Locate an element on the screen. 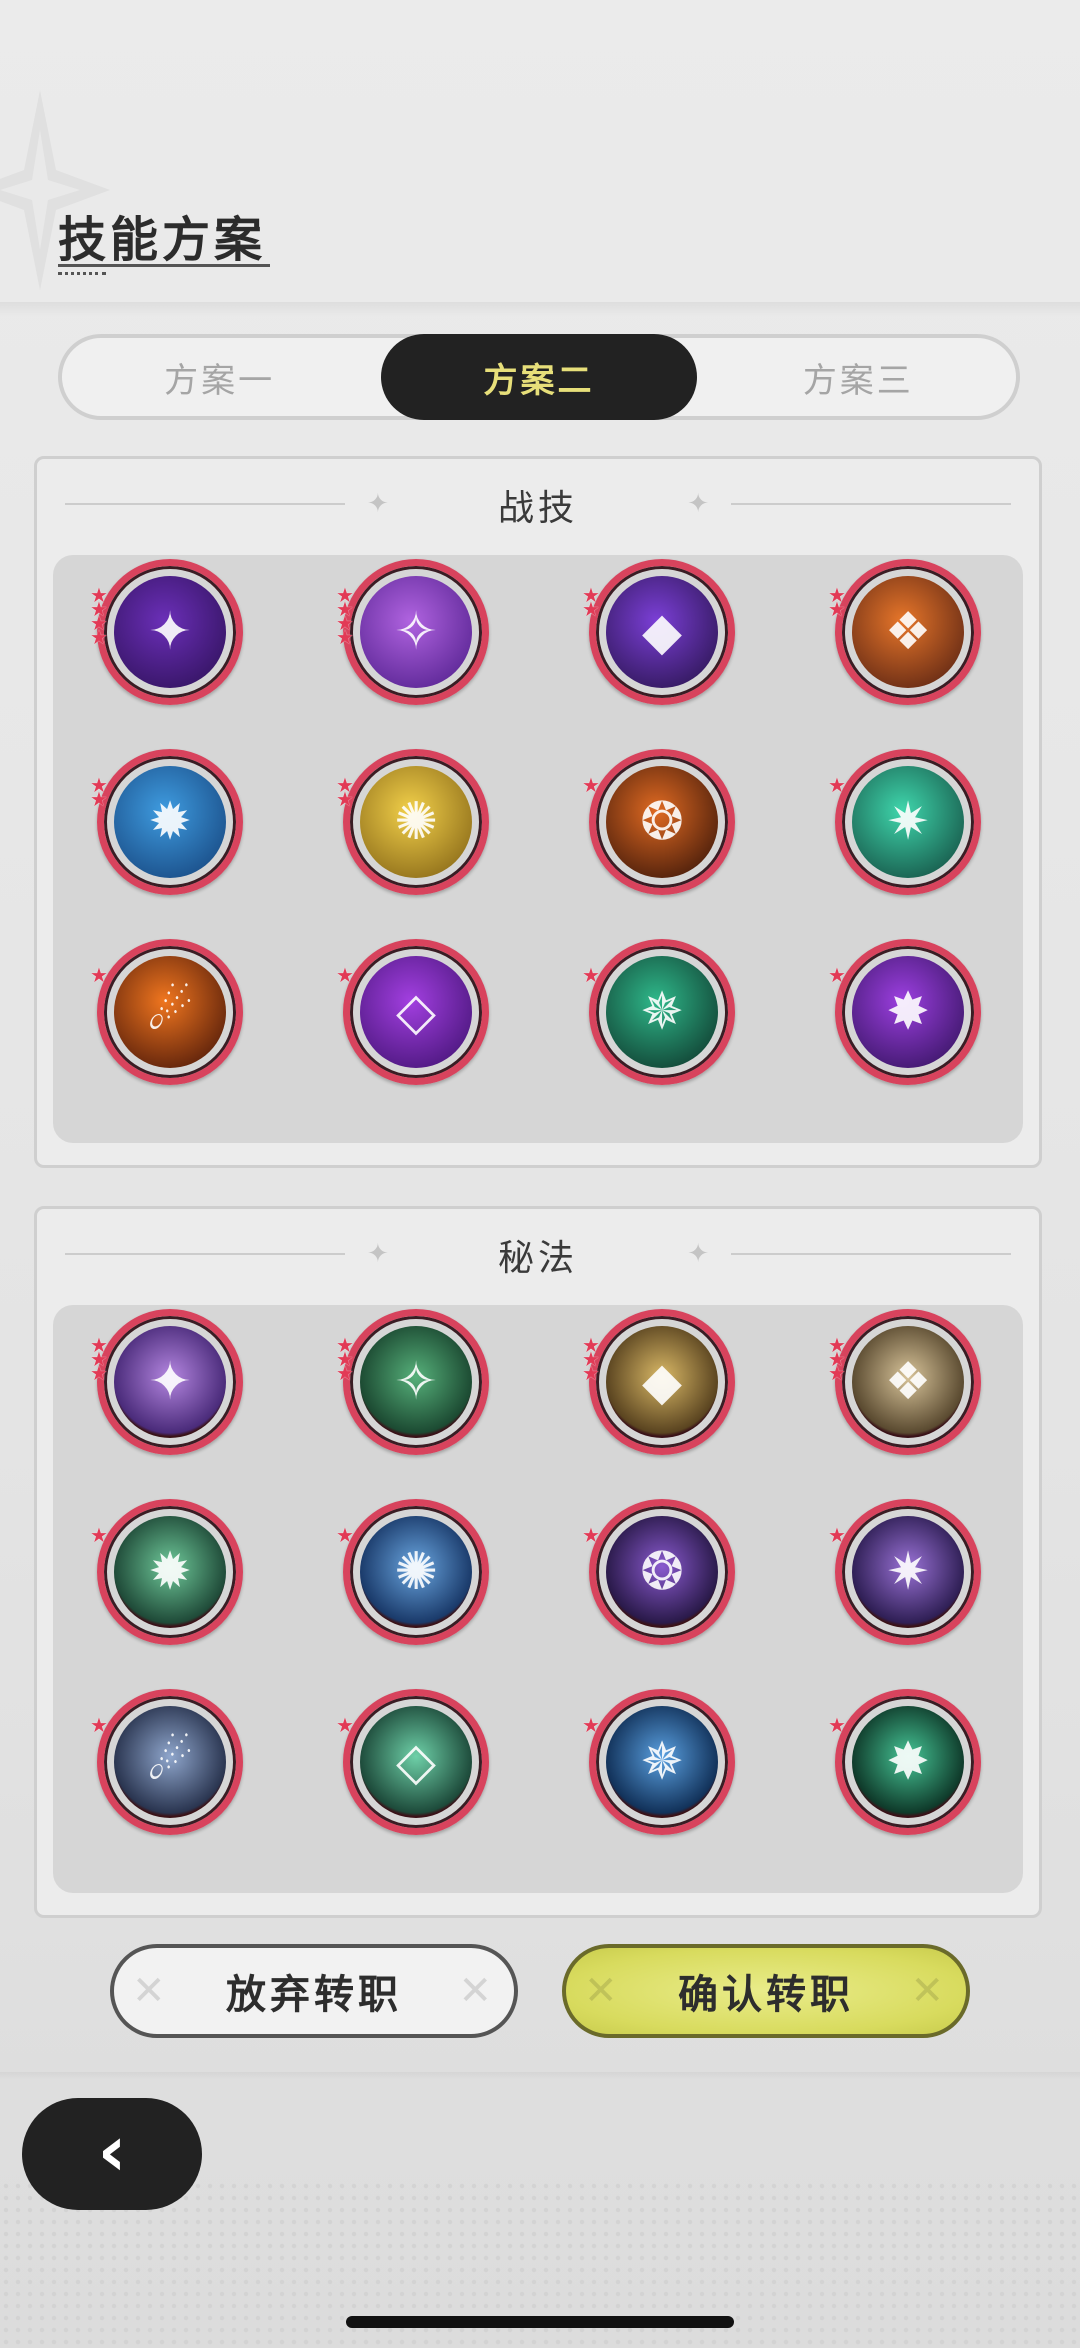  blue-spirit-creature-icon: ✹ ★ ★ is located at coordinates (166, 822).